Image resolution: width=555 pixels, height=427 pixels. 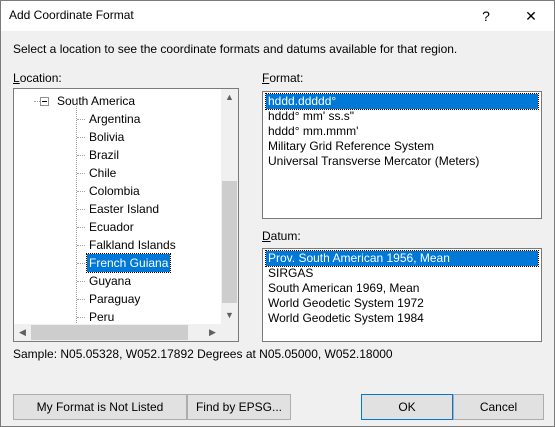 What do you see at coordinates (402, 258) in the screenshot?
I see `datum-list-item: Prov. South American 1956, Mean` at bounding box center [402, 258].